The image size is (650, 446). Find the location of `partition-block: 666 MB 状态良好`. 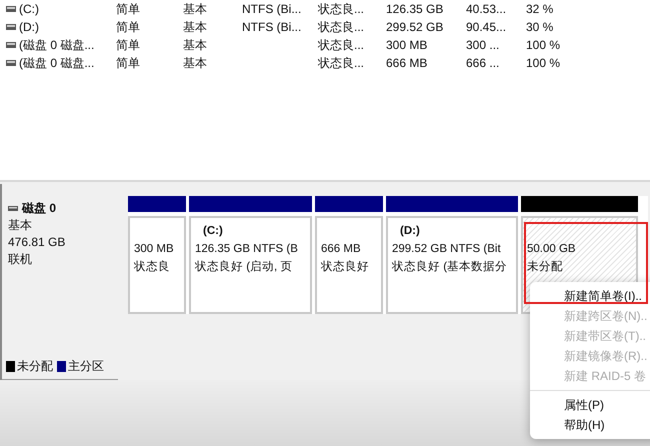

partition-block: 666 MB 状态良好 is located at coordinates (349, 265).